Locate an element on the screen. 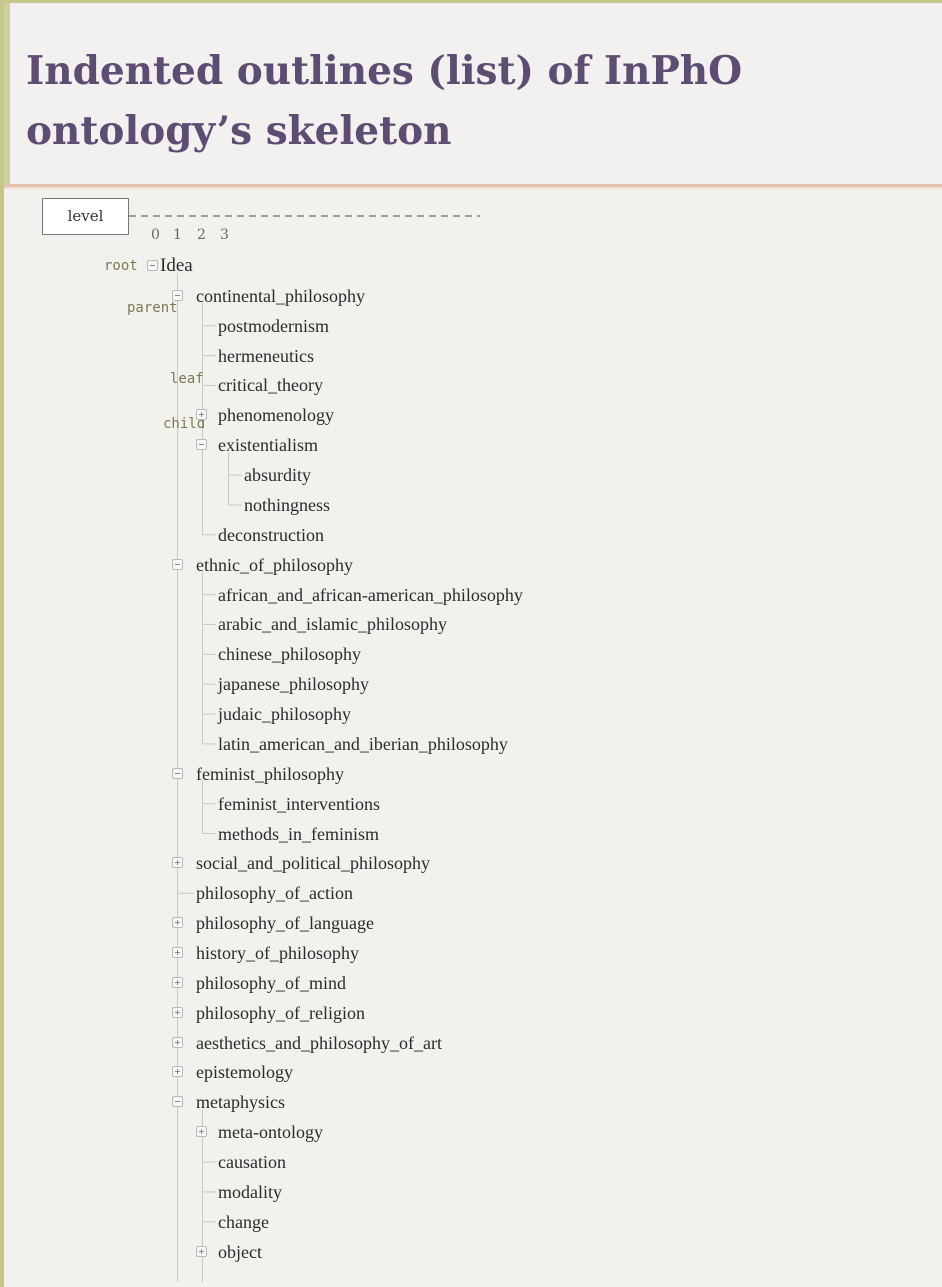  tree-node-level1: ethnic_of_philosophy is located at coordinates (274, 565).